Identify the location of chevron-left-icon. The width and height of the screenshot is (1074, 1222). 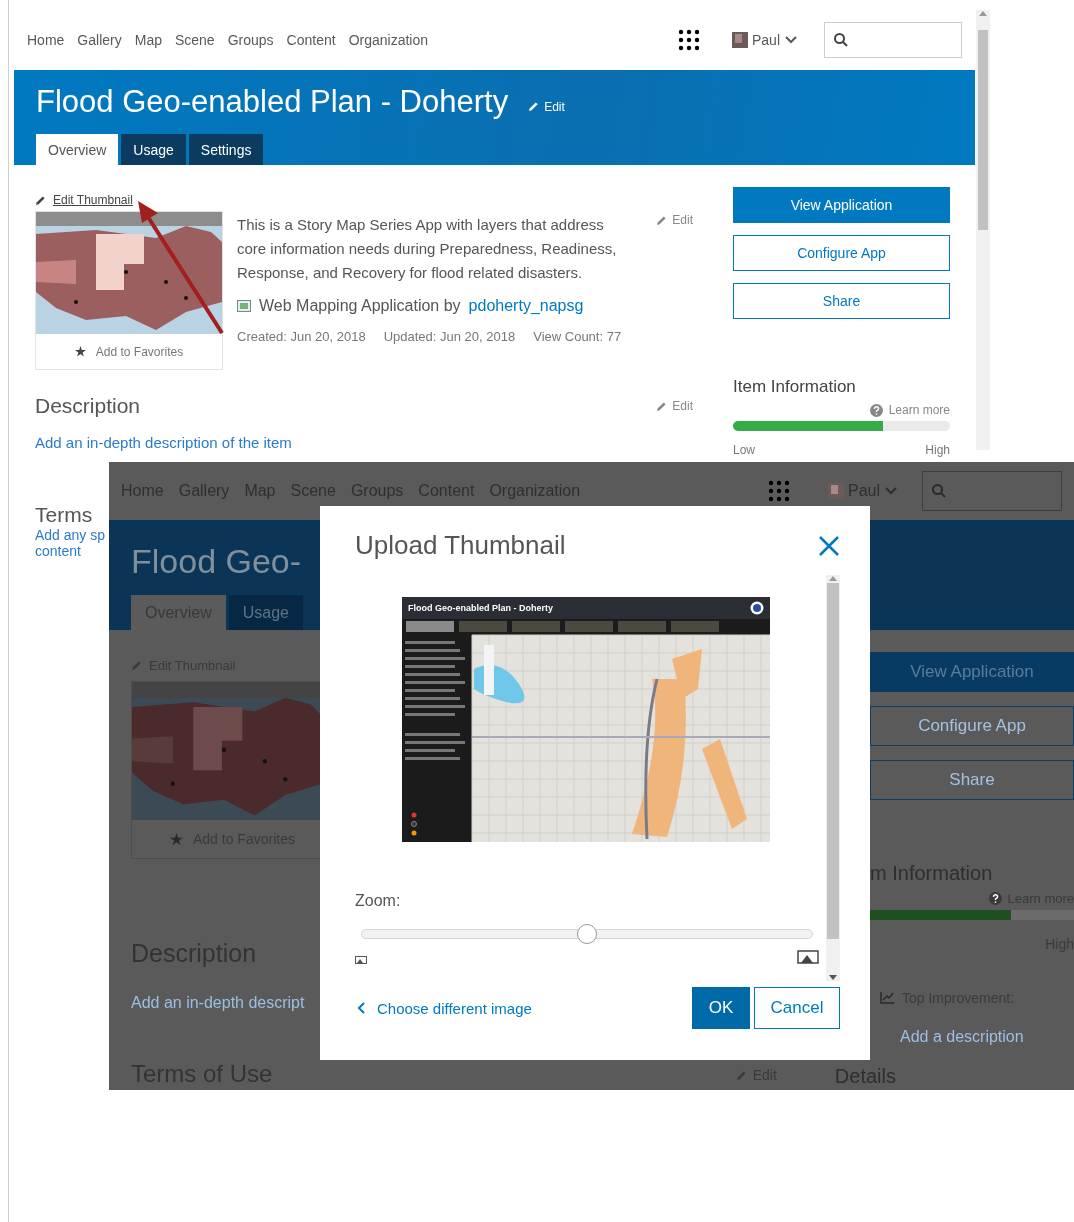
(361, 1008).